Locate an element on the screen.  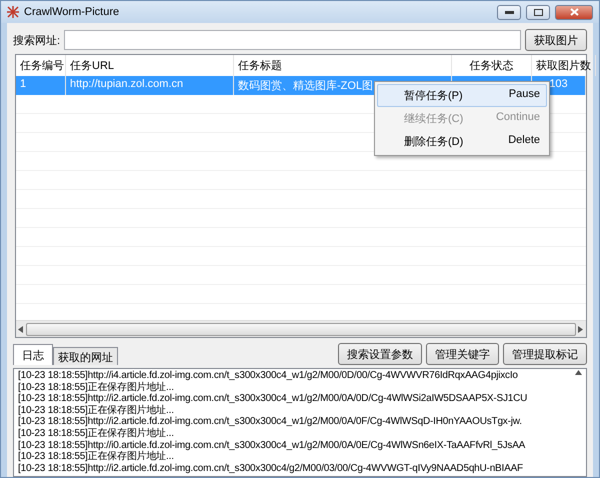
search-label: 搜索网址: is located at coordinates (36, 41).